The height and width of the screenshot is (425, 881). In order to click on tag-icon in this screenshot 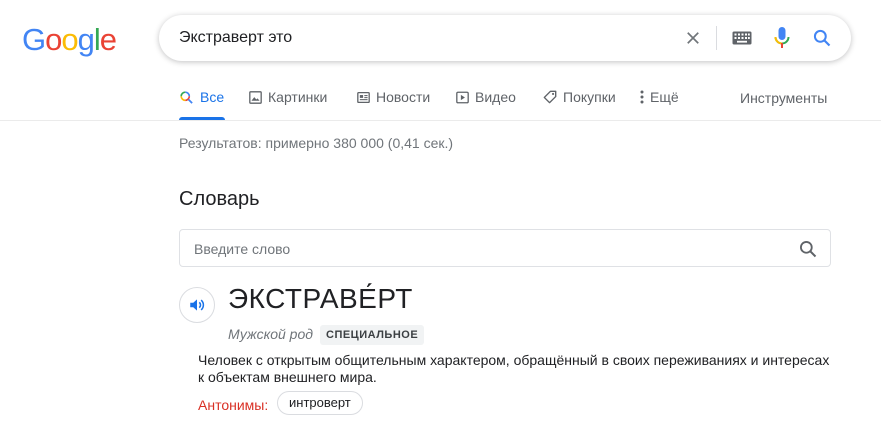, I will do `click(550, 97)`.